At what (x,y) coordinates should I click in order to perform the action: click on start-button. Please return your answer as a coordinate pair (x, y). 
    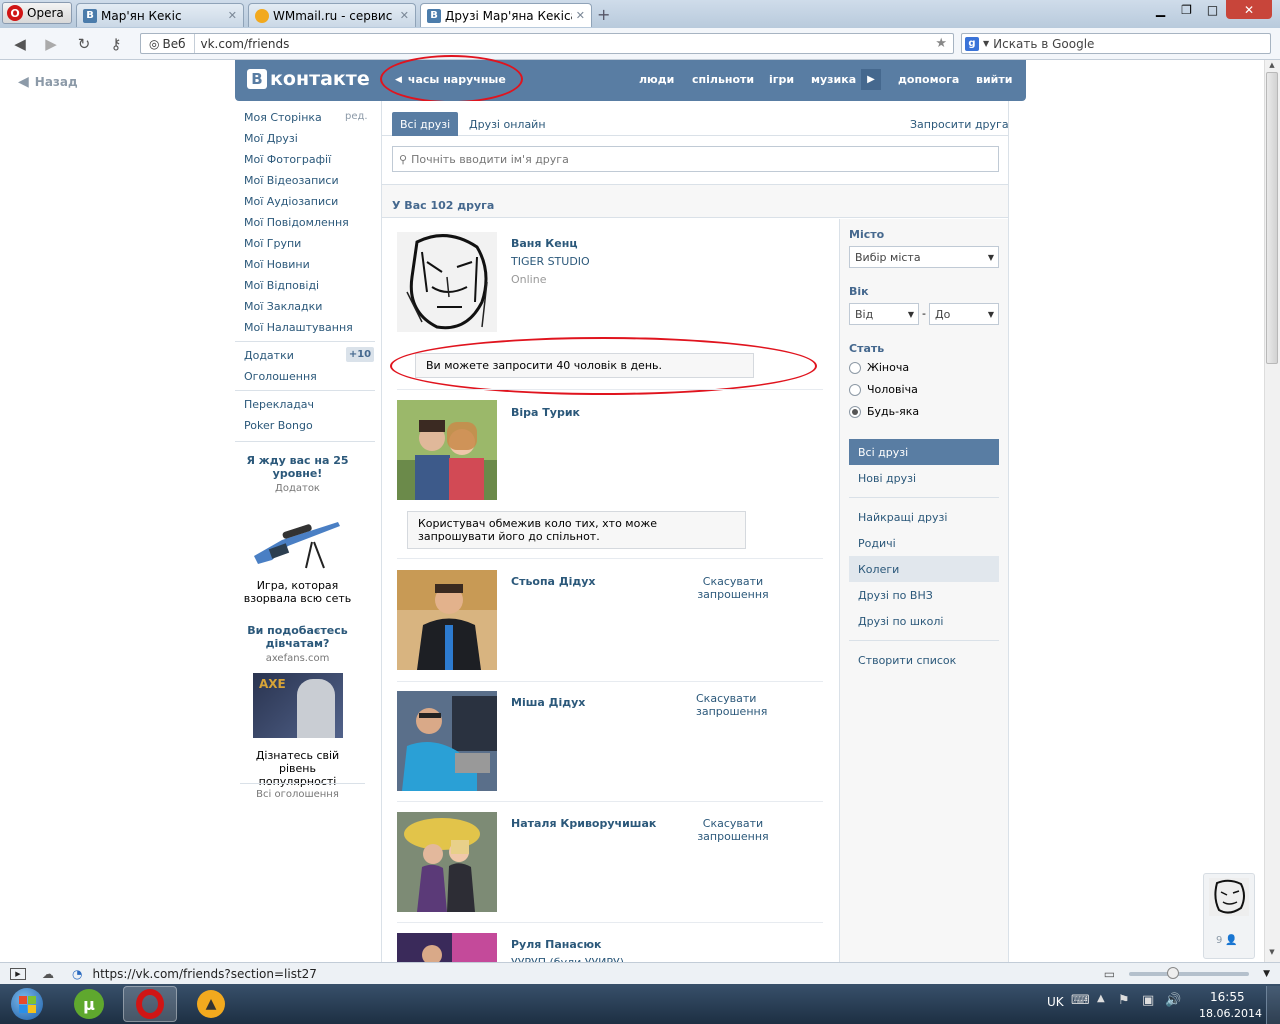
    Looking at the image, I should click on (27, 1004).